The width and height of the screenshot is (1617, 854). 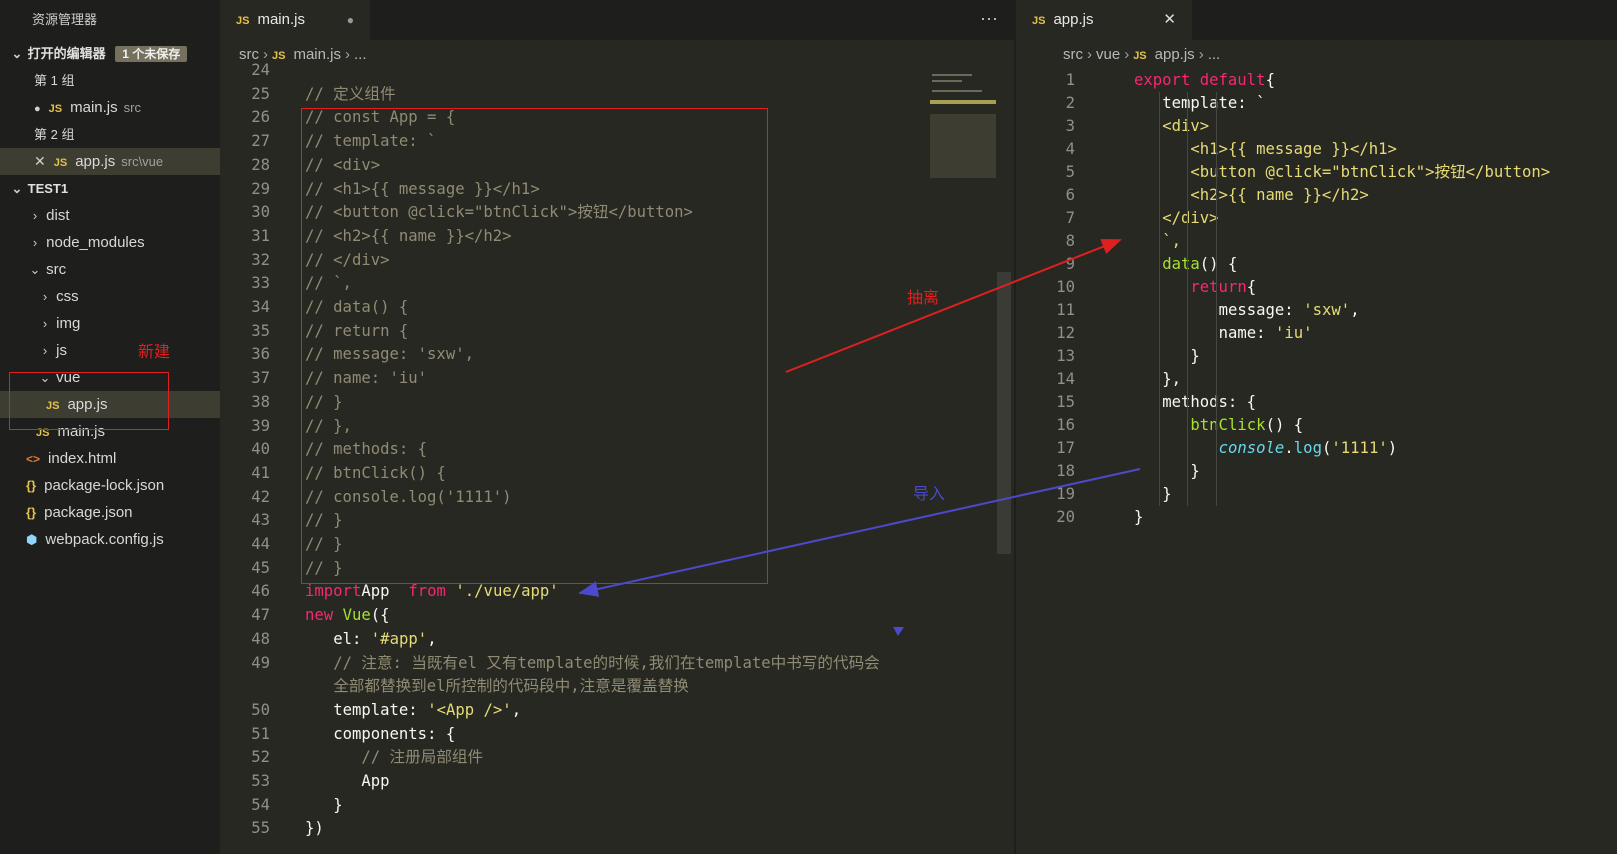 What do you see at coordinates (110, 242) in the screenshot?
I see `tree-item-node-modules: › node_modules` at bounding box center [110, 242].